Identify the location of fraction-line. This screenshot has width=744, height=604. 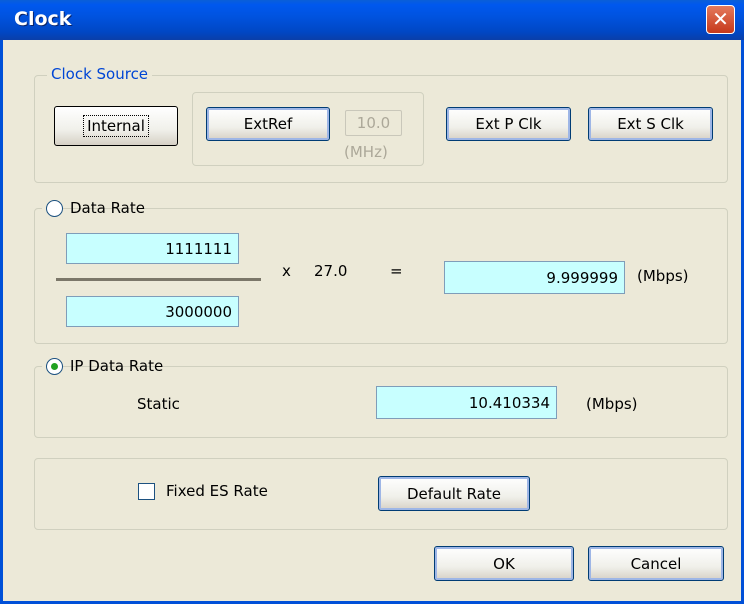
(158, 279).